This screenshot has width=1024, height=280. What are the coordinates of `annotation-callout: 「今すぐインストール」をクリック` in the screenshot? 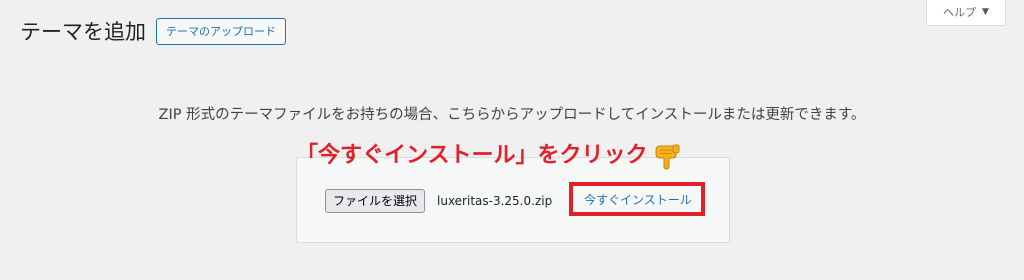 It's located at (489, 156).